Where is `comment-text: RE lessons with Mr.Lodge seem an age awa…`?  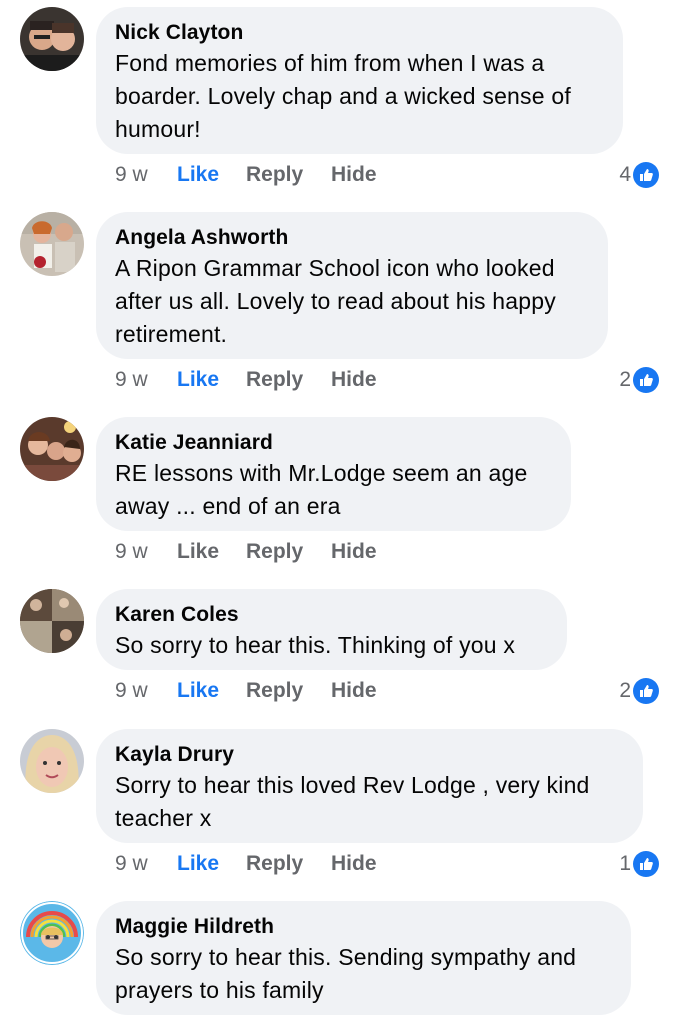 comment-text: RE lessons with Mr.Lodge seem an age awa… is located at coordinates (321, 489).